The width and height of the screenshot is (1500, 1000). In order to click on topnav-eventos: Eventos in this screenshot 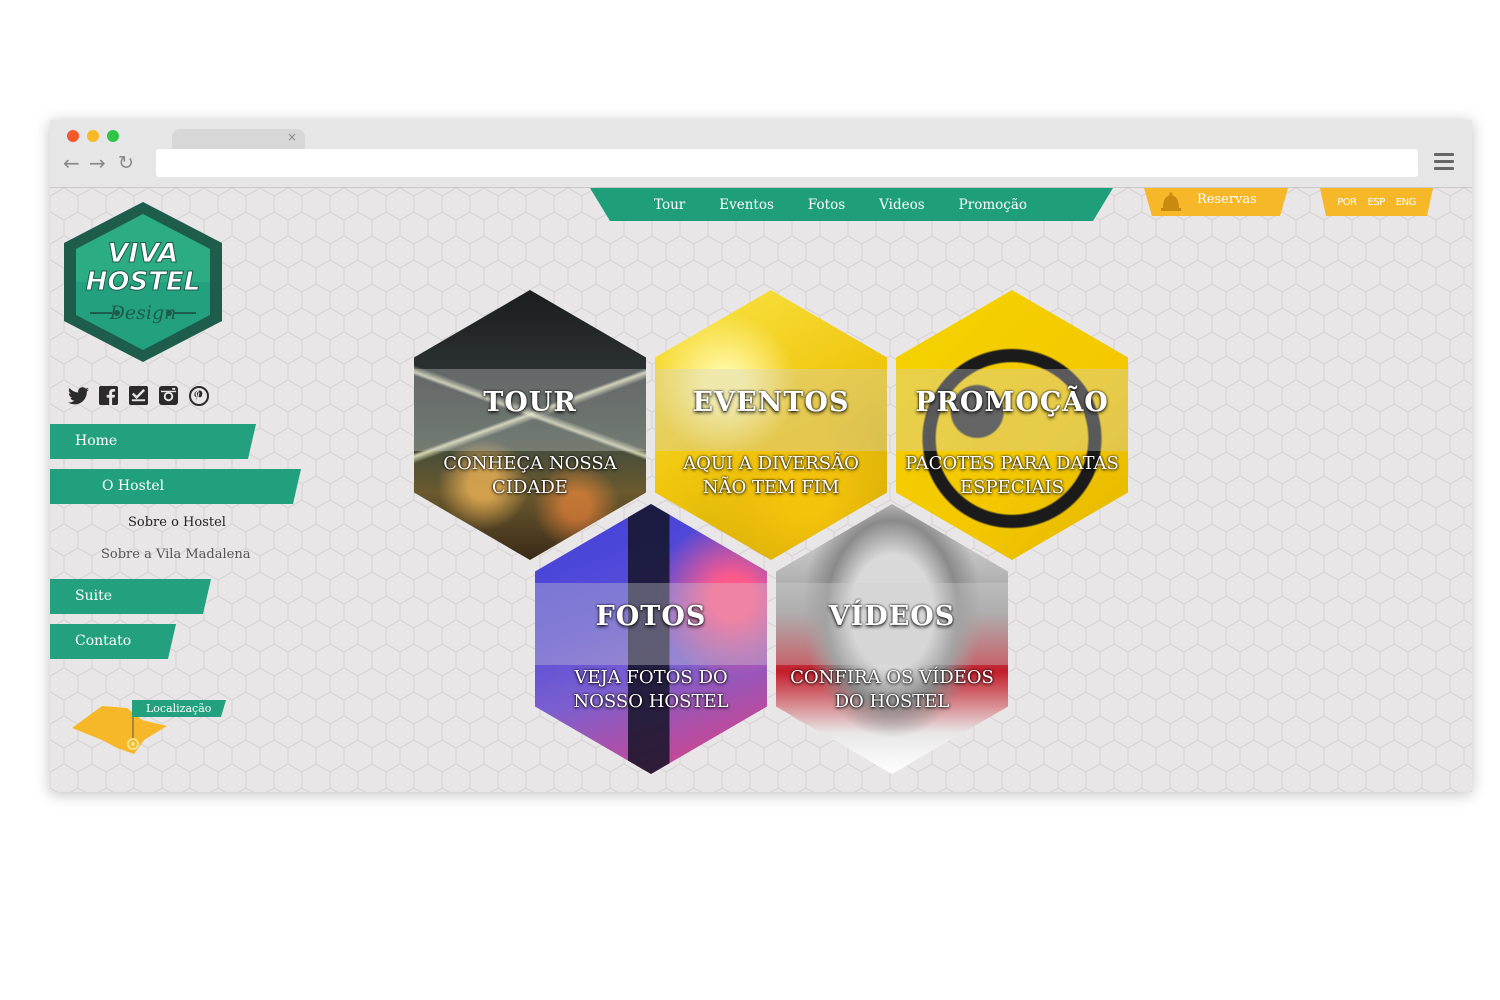, I will do `click(746, 205)`.